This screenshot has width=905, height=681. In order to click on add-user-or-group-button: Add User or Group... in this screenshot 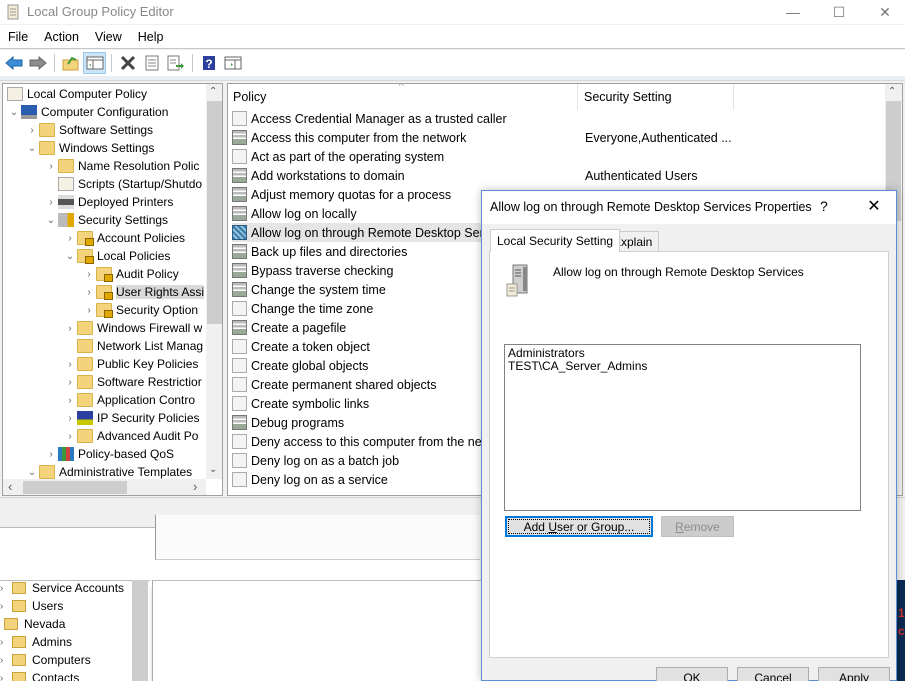, I will do `click(579, 526)`.